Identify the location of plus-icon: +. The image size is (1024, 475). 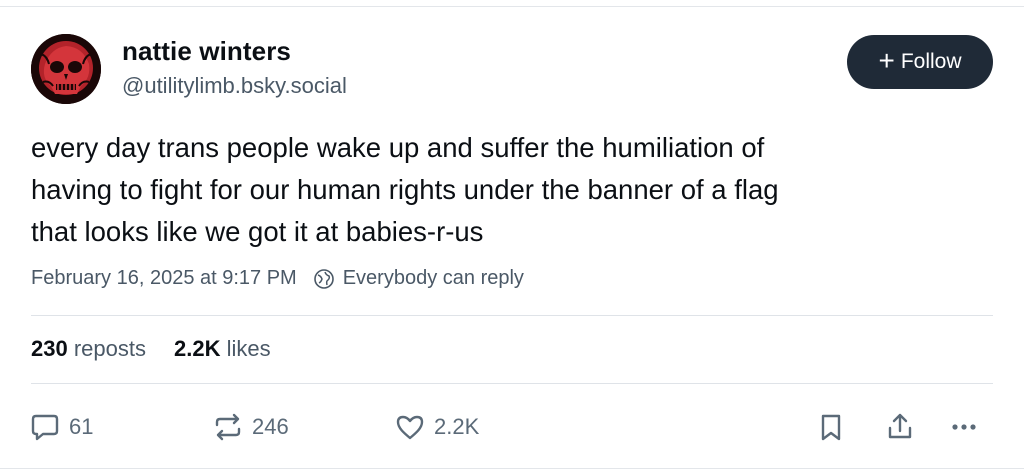
(886, 60).